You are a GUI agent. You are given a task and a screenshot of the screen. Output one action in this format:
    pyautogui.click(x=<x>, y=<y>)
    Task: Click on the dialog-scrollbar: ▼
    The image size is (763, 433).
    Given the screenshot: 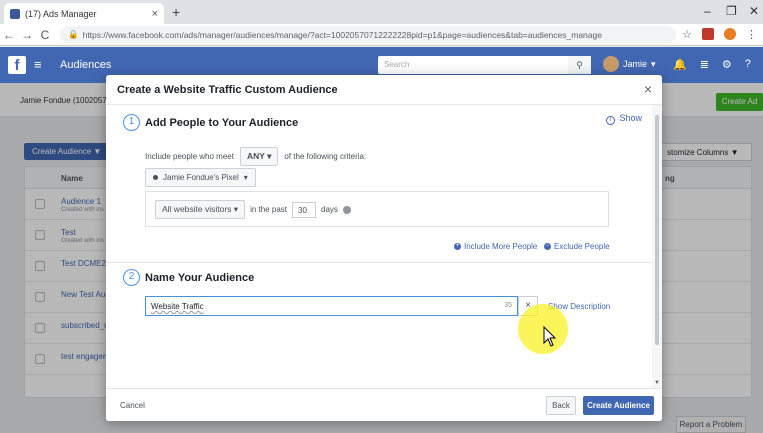 What is the action you would take?
    pyautogui.click(x=657, y=246)
    